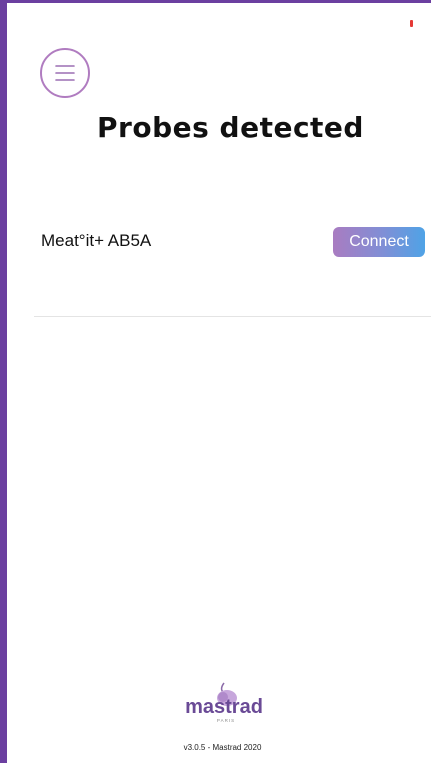 The width and height of the screenshot is (431, 763). Describe the element at coordinates (411, 23) in the screenshot. I see `status-indicator` at that location.